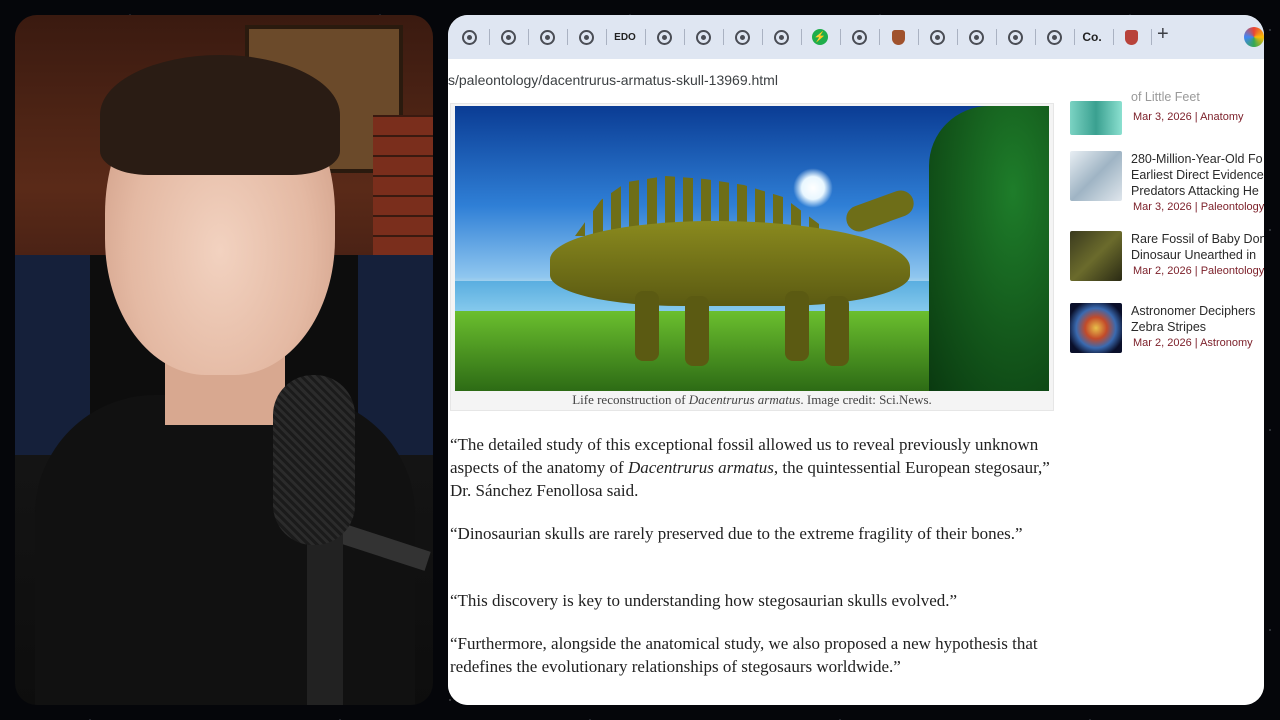  What do you see at coordinates (700, 467) in the screenshot?
I see `species-name: Dacentrurus armatus` at bounding box center [700, 467].